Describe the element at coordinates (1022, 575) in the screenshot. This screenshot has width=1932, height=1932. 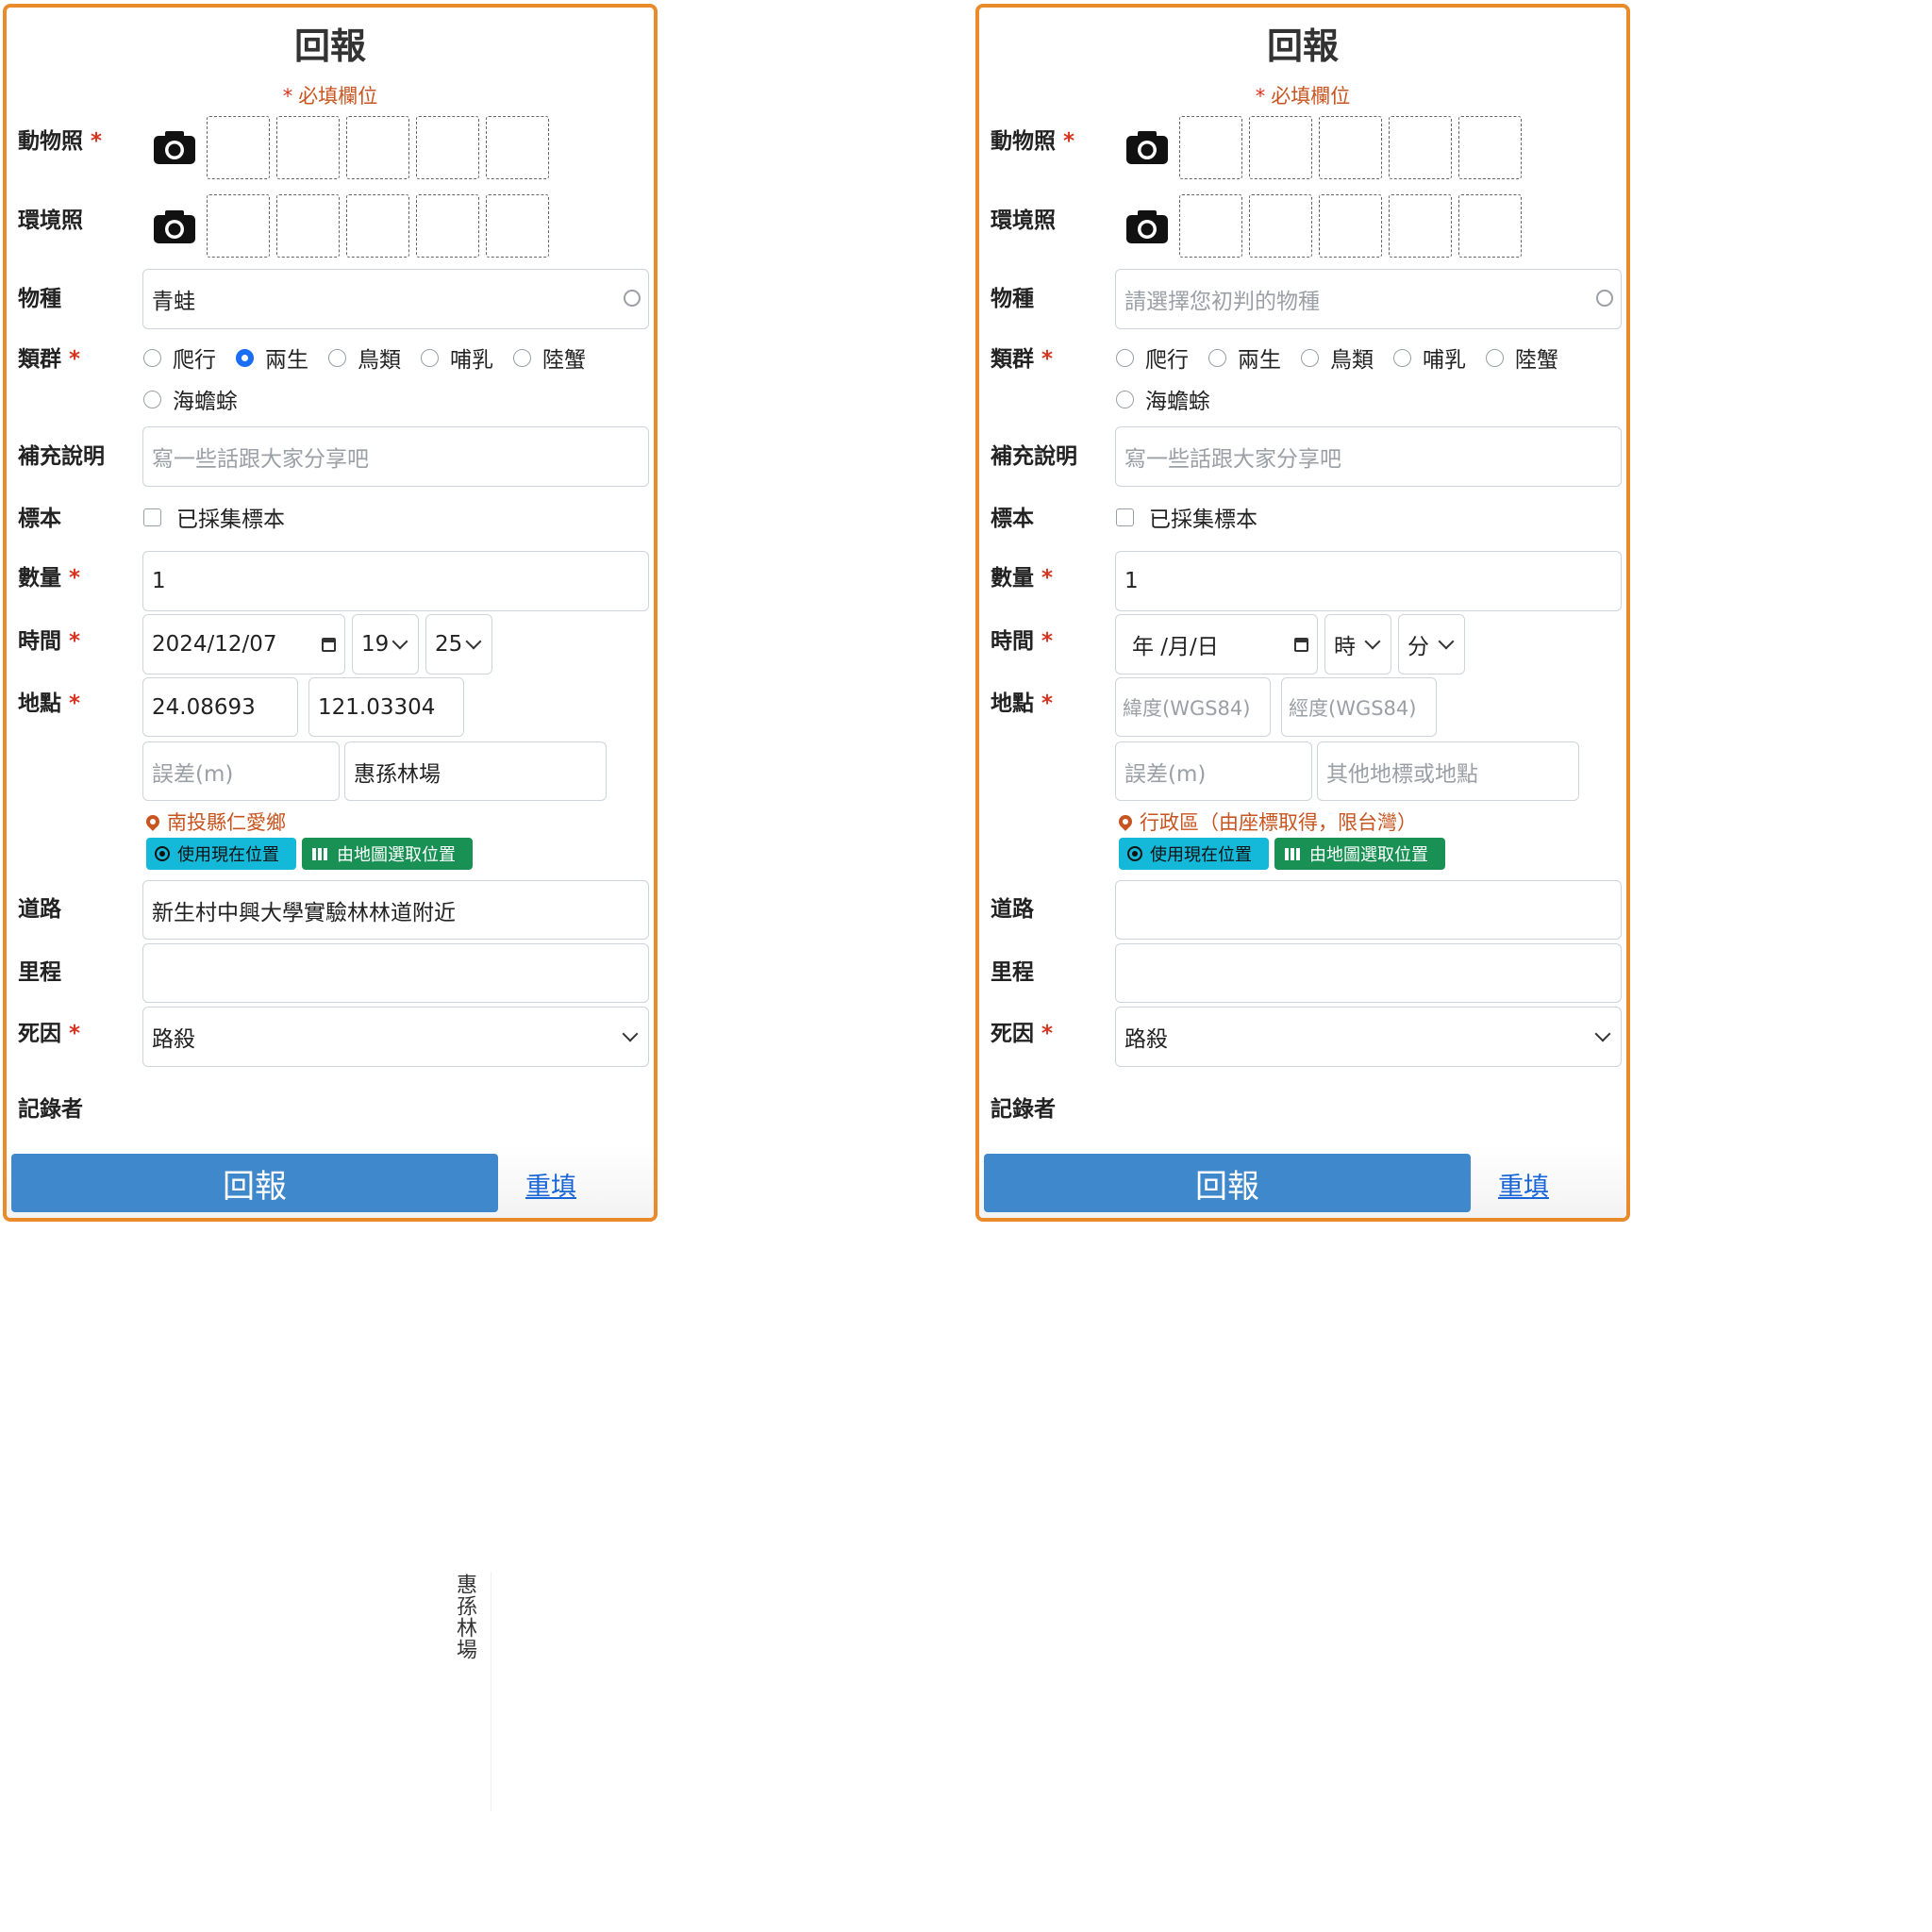
I see `count-label: 數量 *` at that location.